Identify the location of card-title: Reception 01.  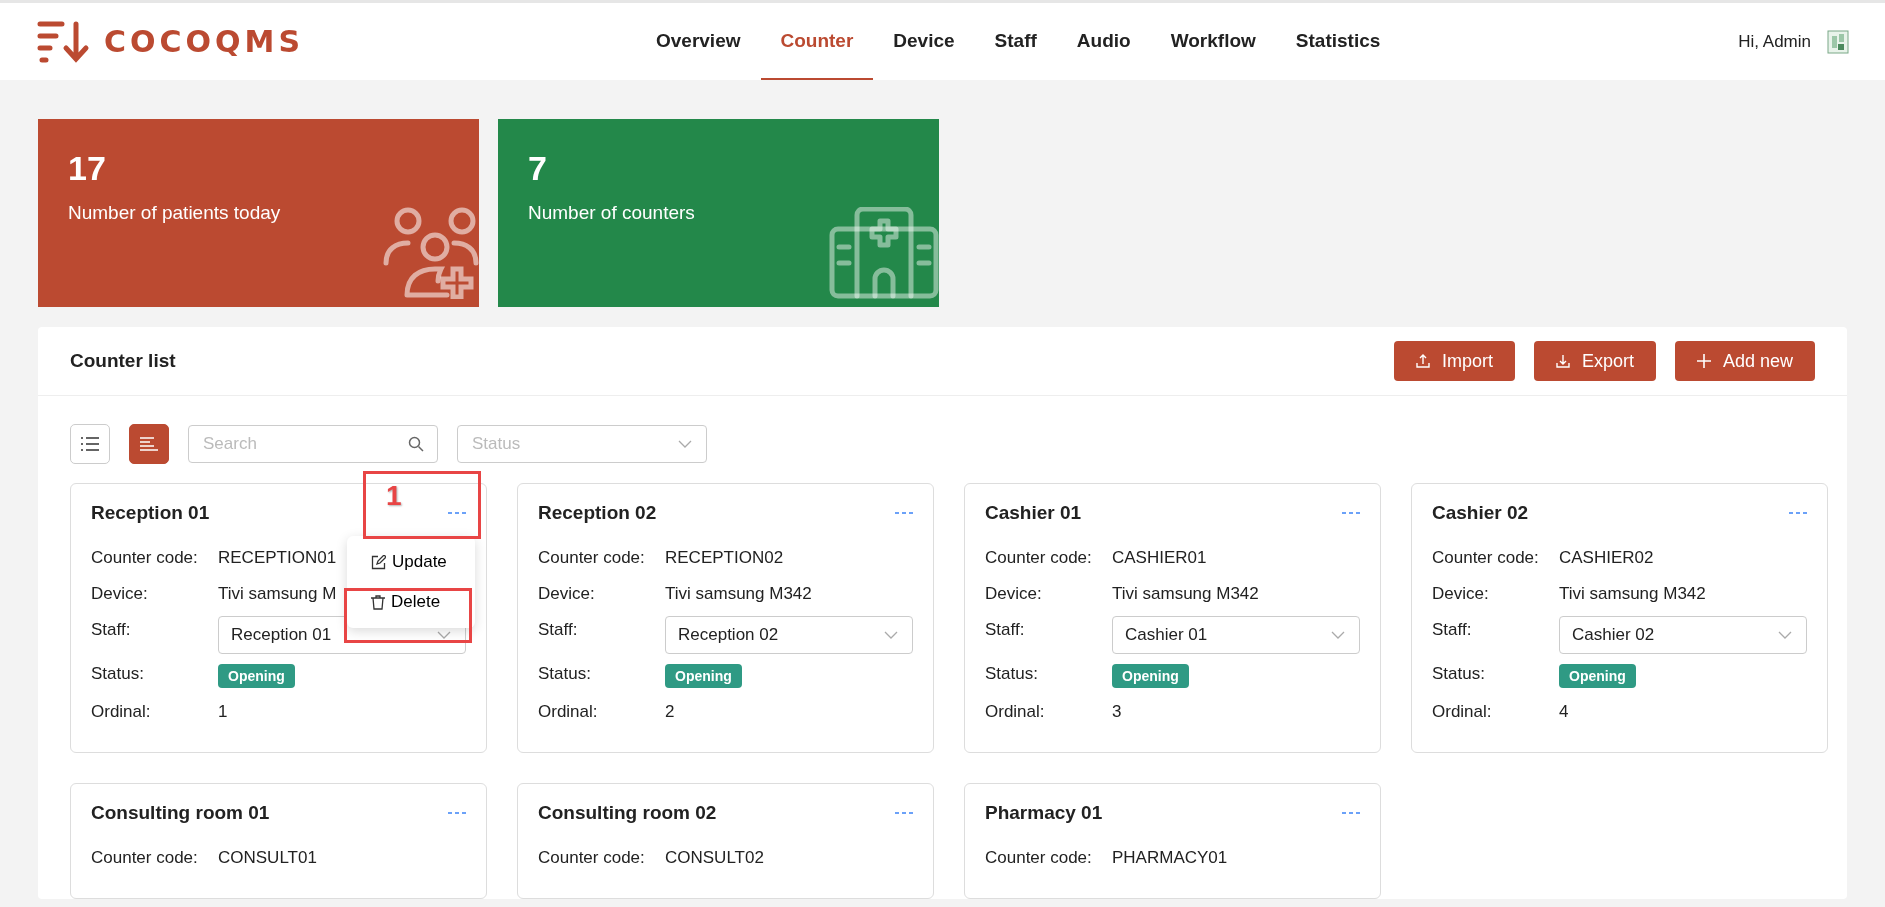
(150, 513).